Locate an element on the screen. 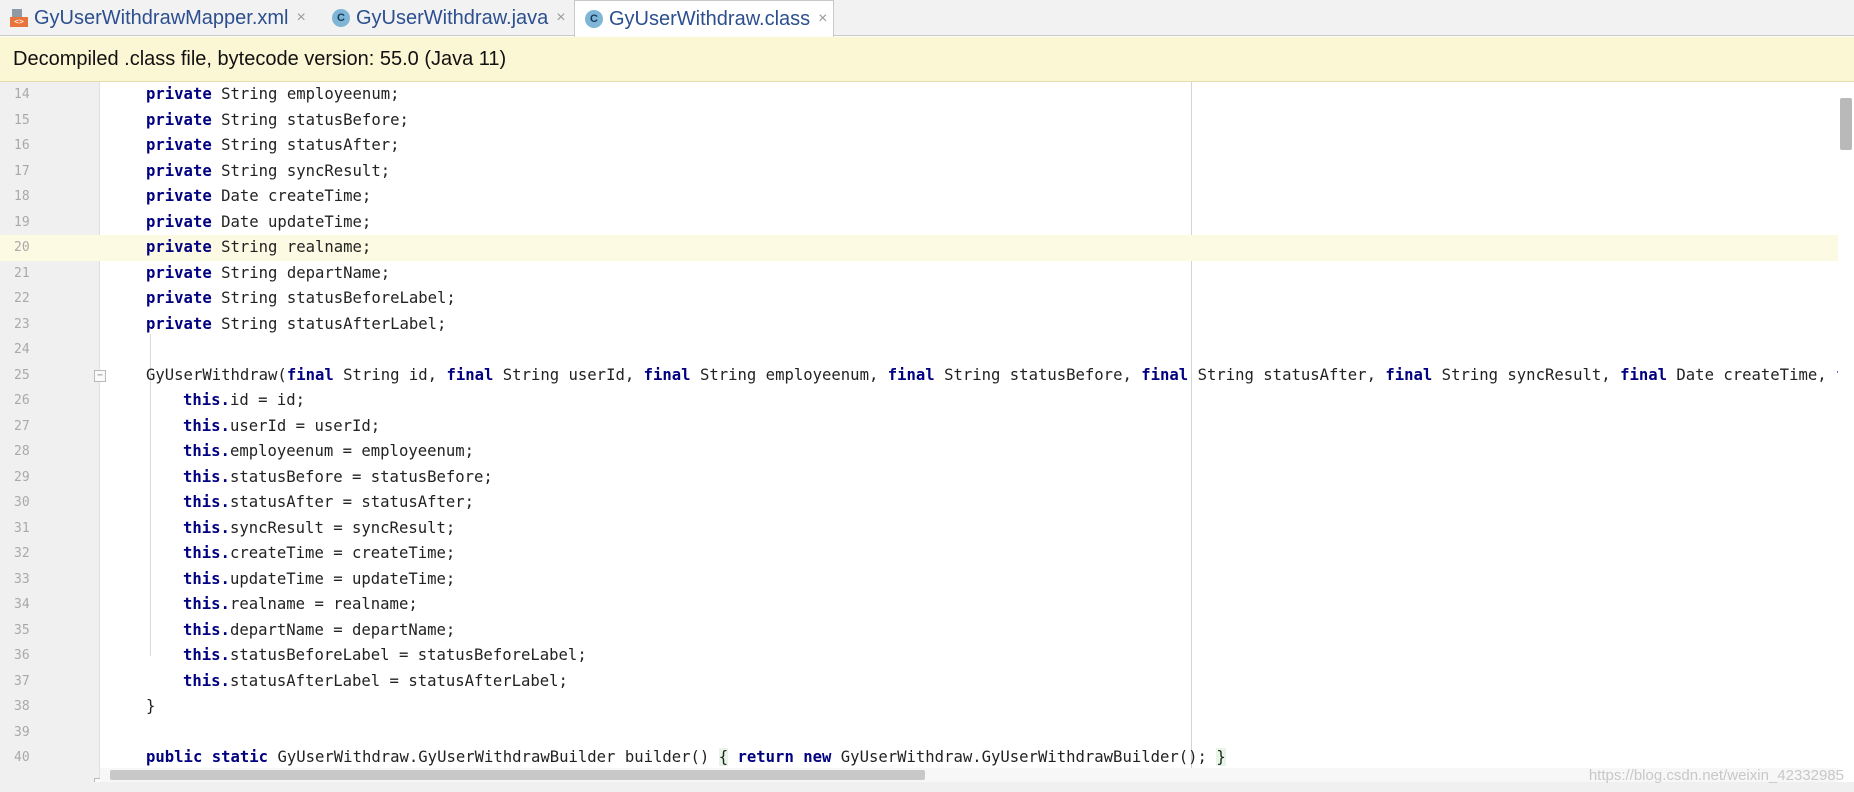 This screenshot has width=1854, height=792. code-fragment: String statusBeforeLabel; is located at coordinates (333, 298).